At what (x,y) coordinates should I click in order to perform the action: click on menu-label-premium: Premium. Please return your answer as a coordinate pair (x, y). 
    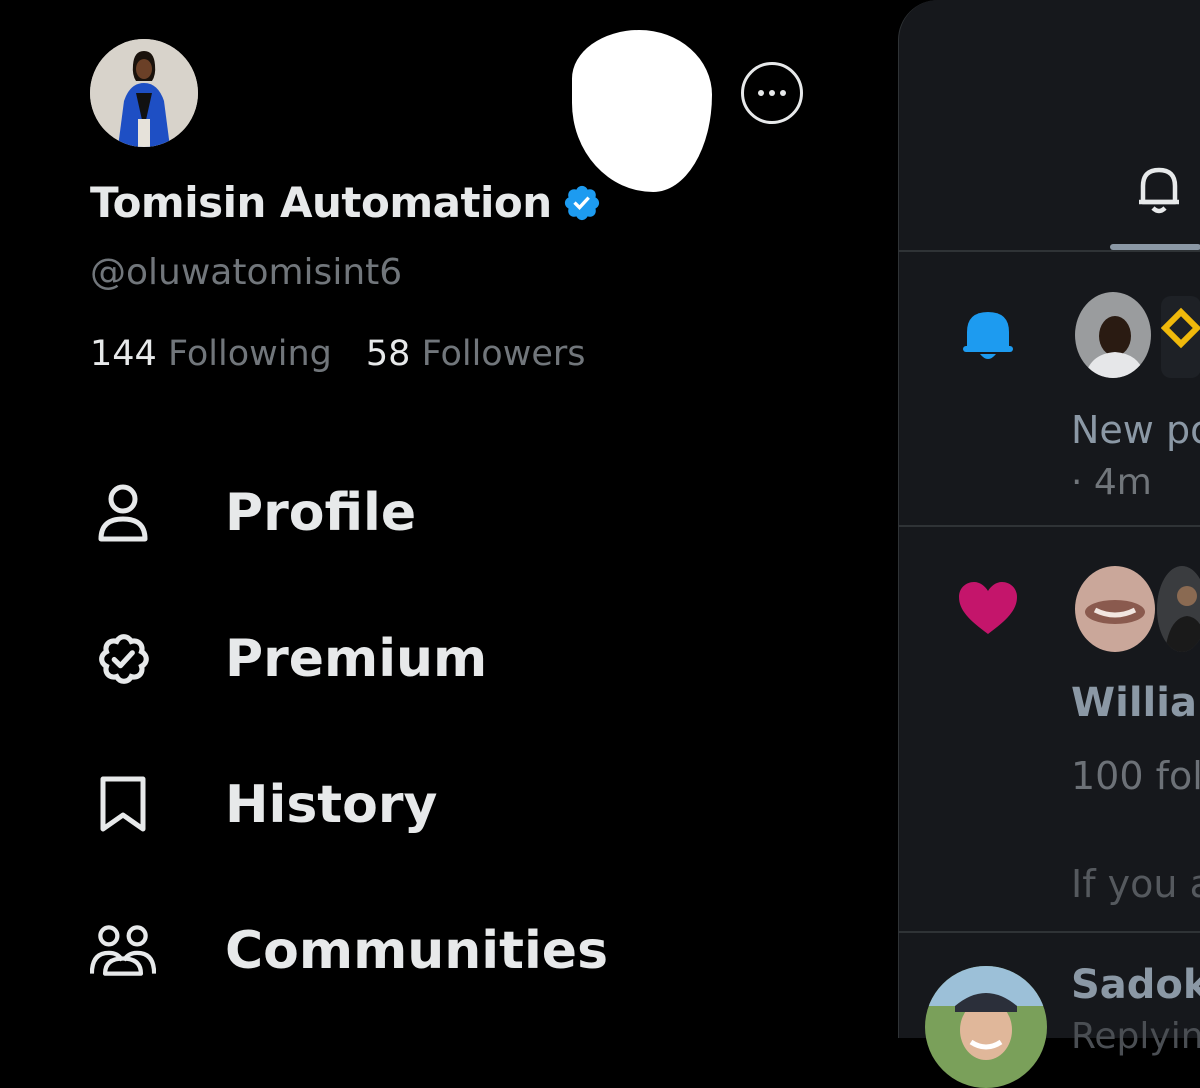
    Looking at the image, I should click on (356, 659).